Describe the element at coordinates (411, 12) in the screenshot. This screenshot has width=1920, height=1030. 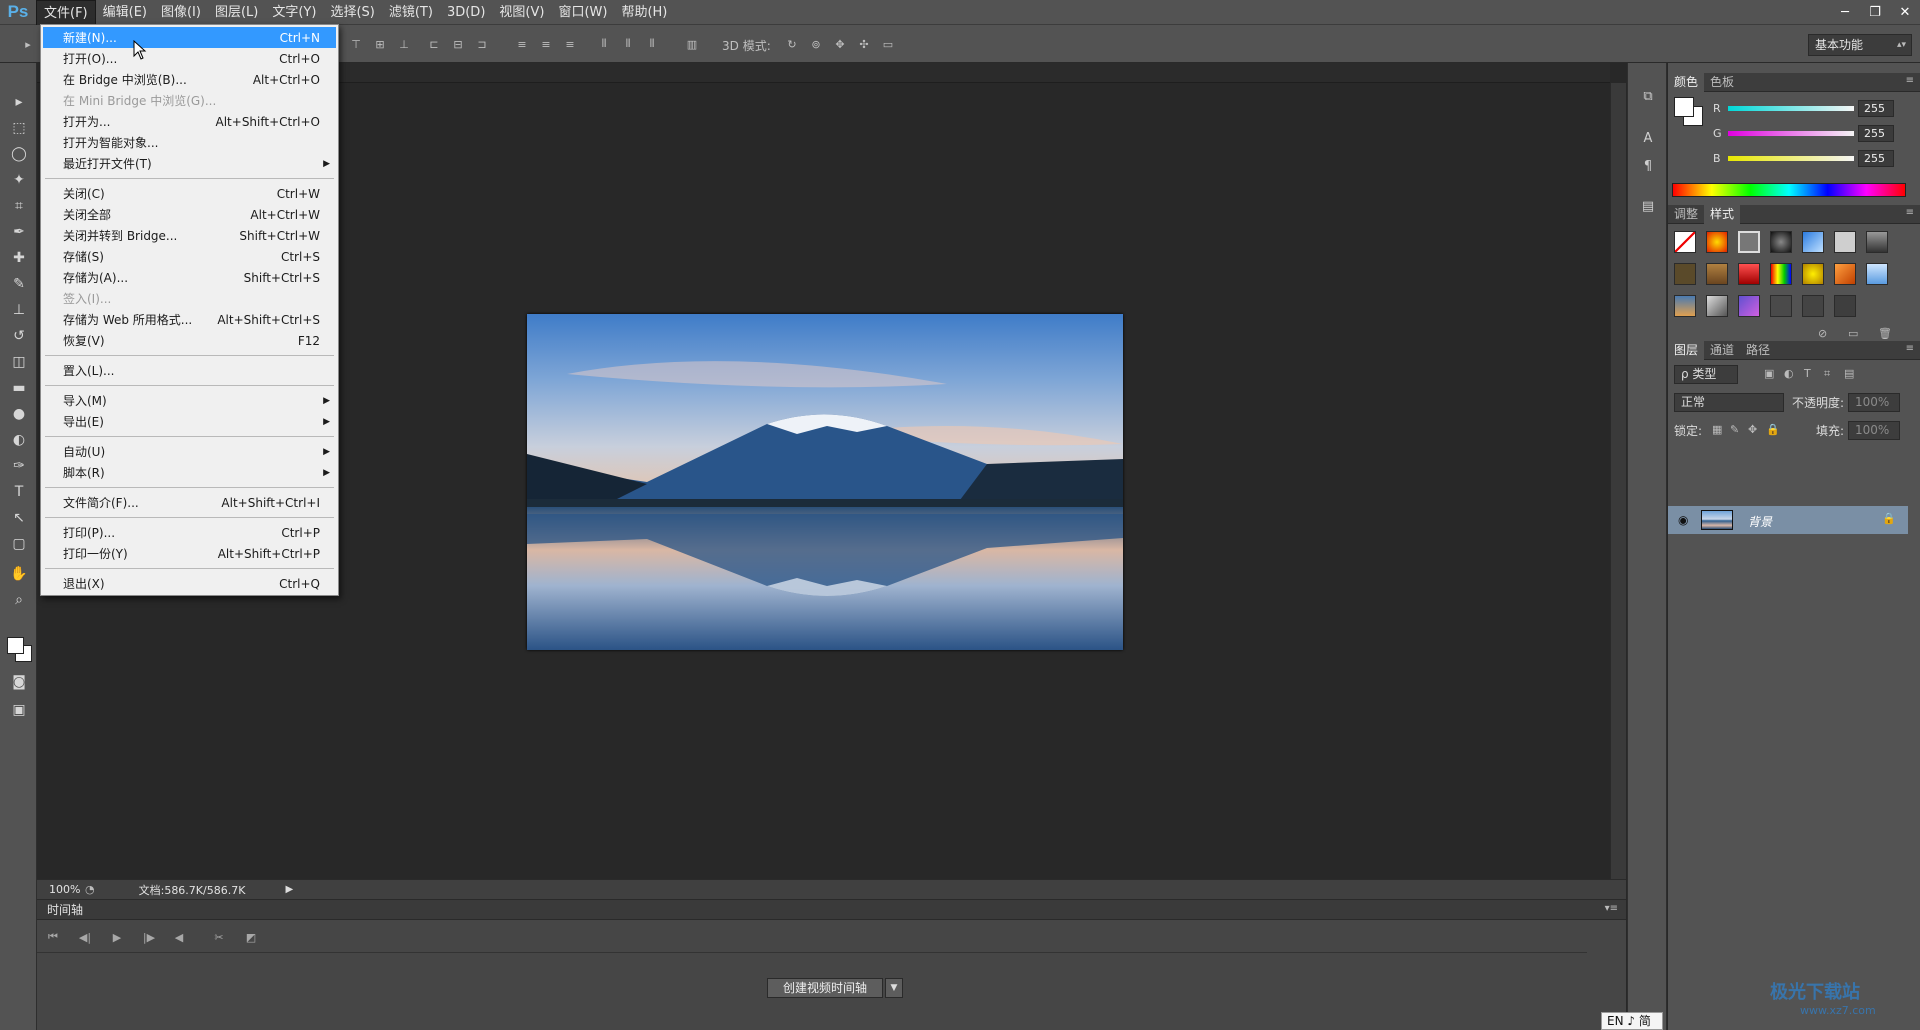
I see `menu-filter: 滤镜(T)` at that location.